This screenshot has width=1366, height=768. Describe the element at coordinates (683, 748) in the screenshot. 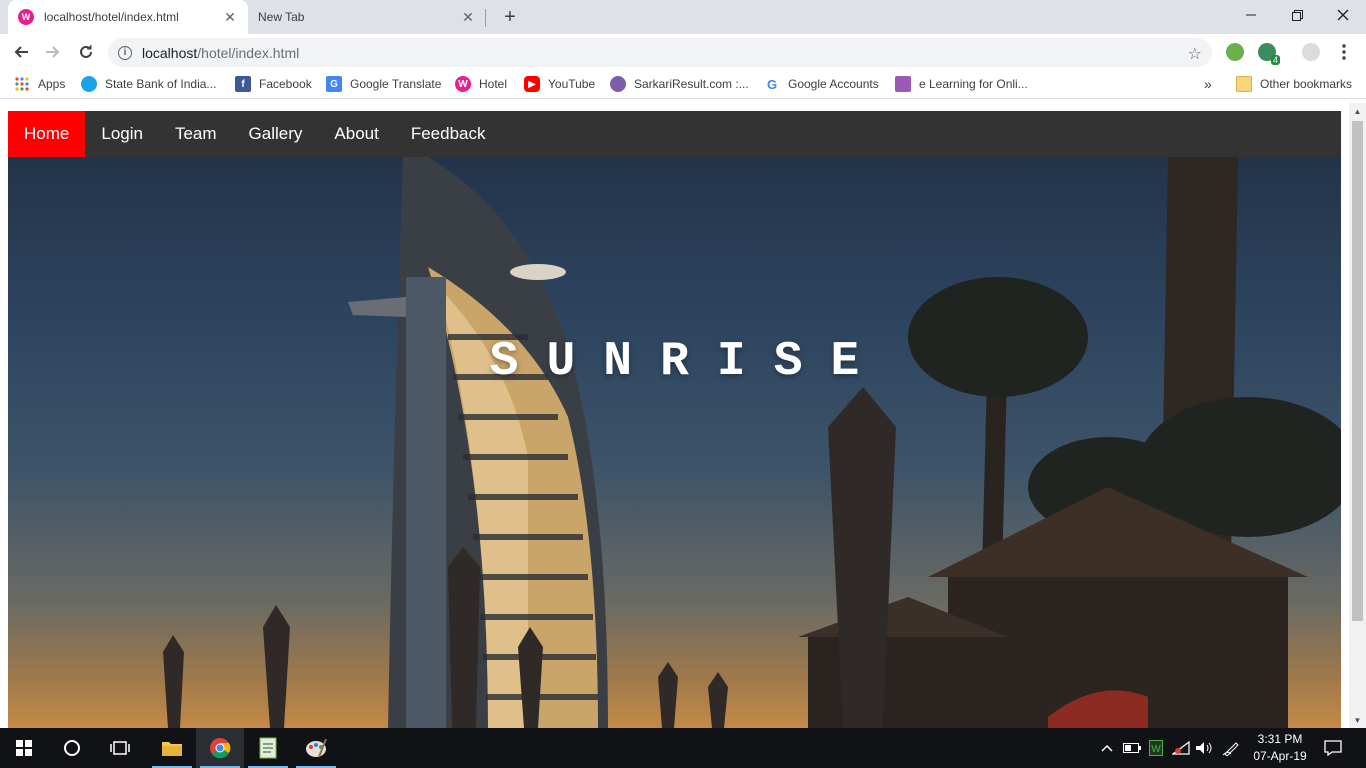

I see `windows-taskbar: W 3:31 PM 07-Apr-19` at that location.